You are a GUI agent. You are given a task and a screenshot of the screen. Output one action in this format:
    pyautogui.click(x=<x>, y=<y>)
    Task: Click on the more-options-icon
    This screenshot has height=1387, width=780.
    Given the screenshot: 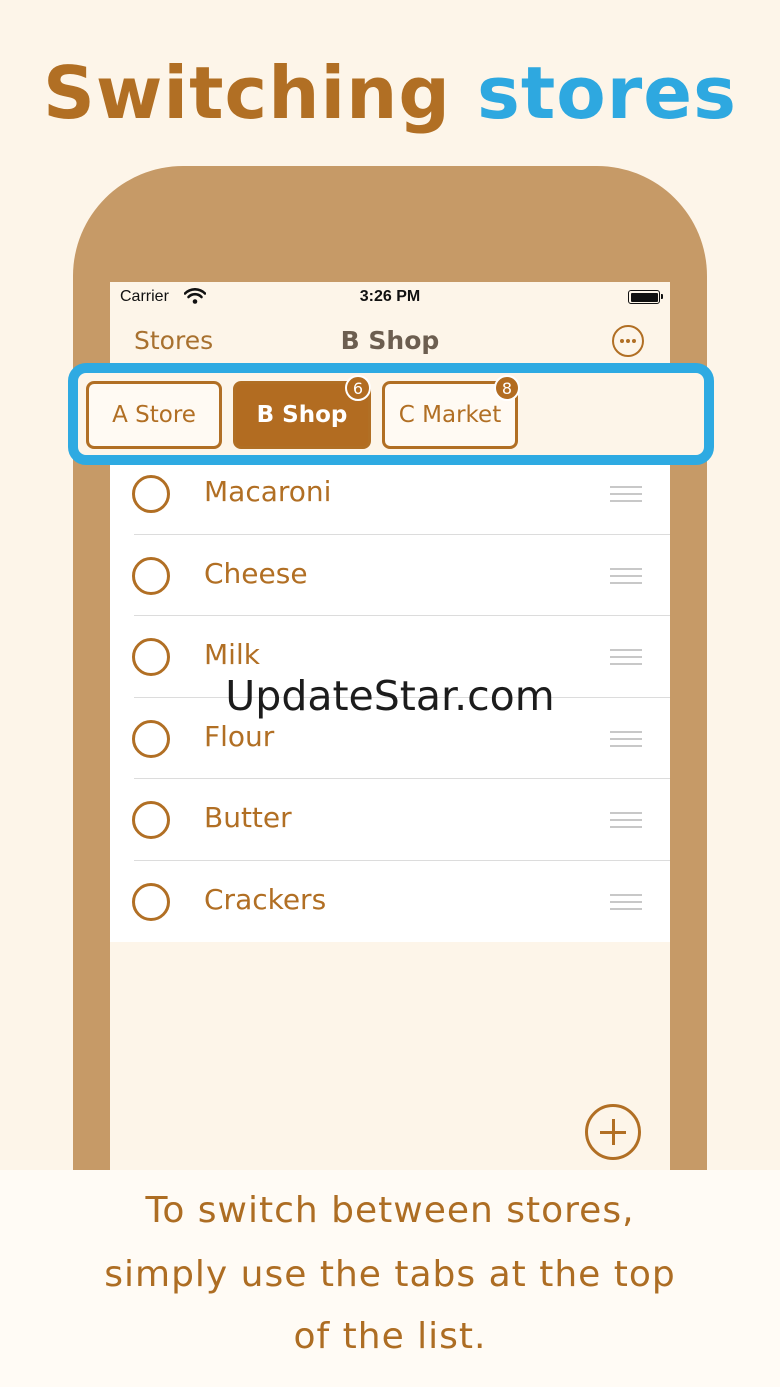 What is the action you would take?
    pyautogui.click(x=628, y=341)
    